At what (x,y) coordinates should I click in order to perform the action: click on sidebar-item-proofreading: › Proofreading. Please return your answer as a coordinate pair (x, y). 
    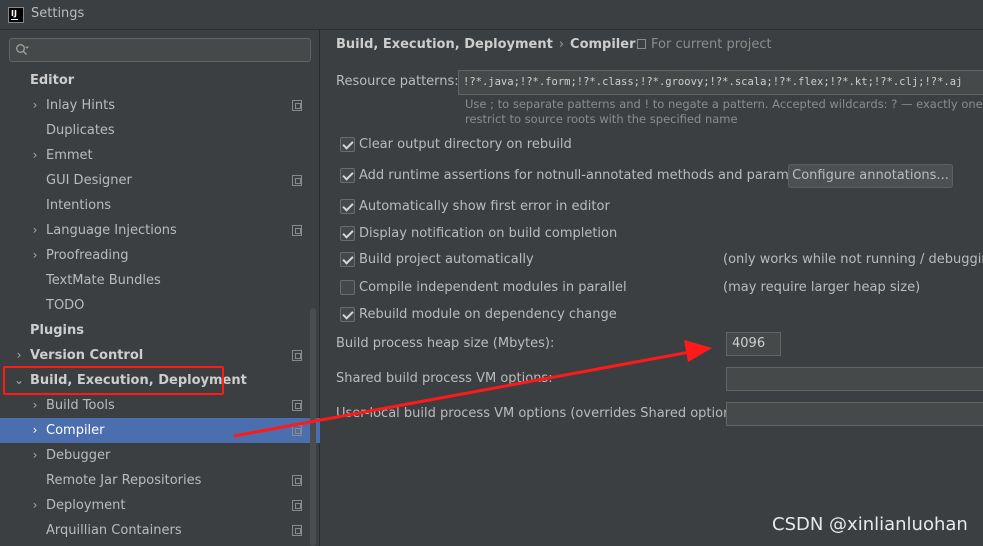
    Looking at the image, I should click on (160, 255).